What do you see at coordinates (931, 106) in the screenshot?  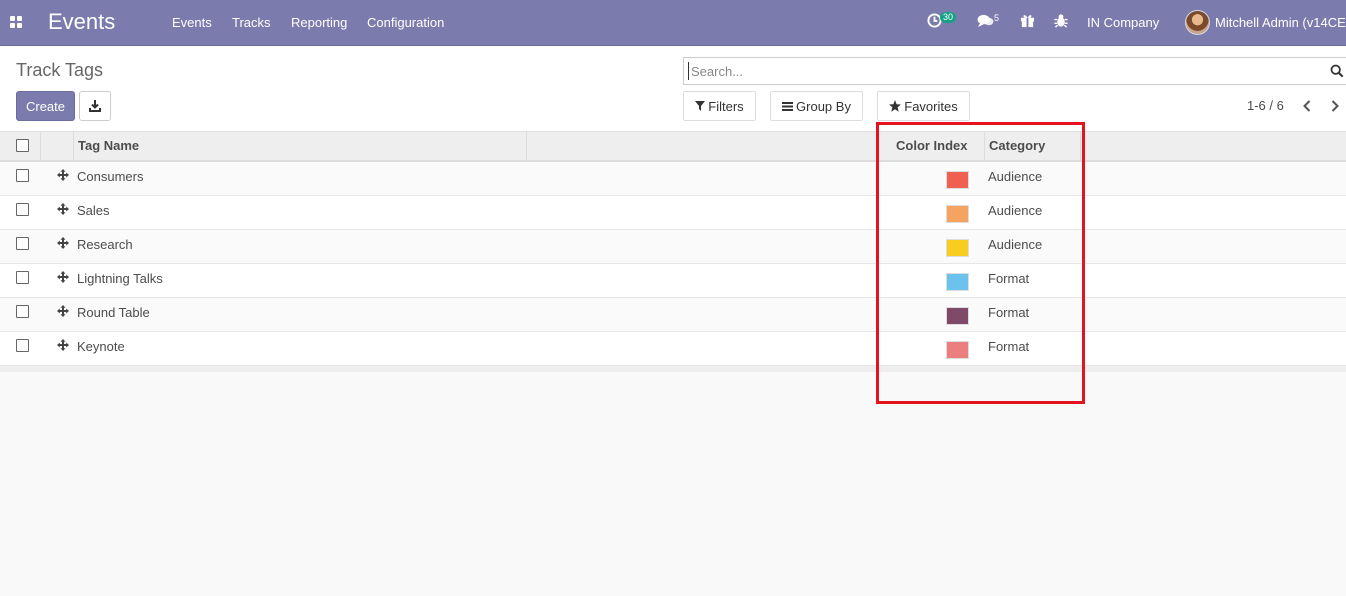 I see `favorites-label: Favorites` at bounding box center [931, 106].